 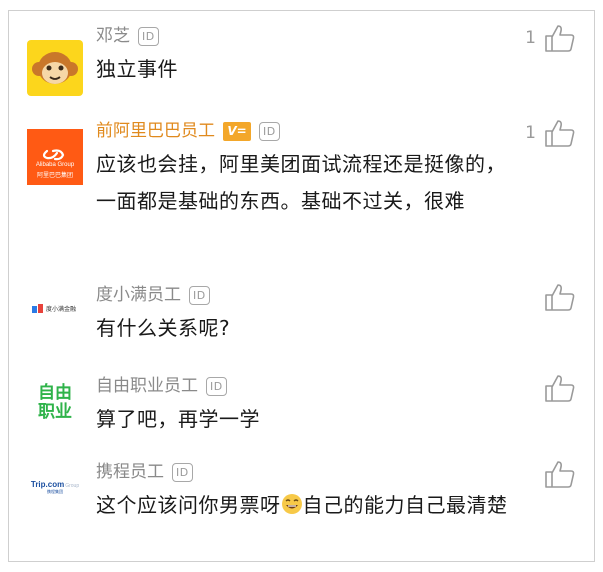 What do you see at coordinates (61, 309) in the screenshot?
I see `duxiaoman-logo-text: 度小满金融` at bounding box center [61, 309].